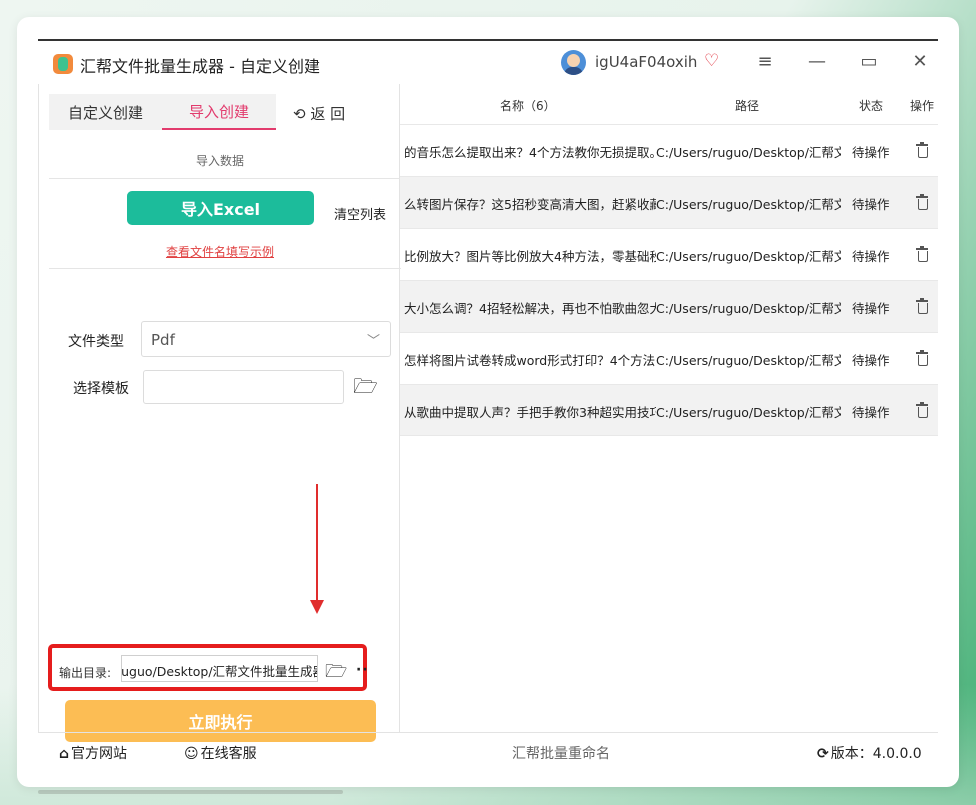 This screenshot has width=976, height=805. What do you see at coordinates (488, 750) in the screenshot?
I see `footer-bar: ⌂ 官方网站 ☺ 在线客服 汇帮批量重命名 ⟳ 版本：4.0.0.0` at bounding box center [488, 750].